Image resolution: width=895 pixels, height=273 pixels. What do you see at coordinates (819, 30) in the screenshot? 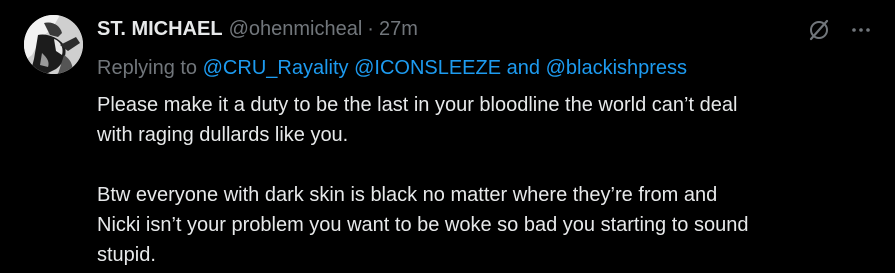
I see `grok-icon` at bounding box center [819, 30].